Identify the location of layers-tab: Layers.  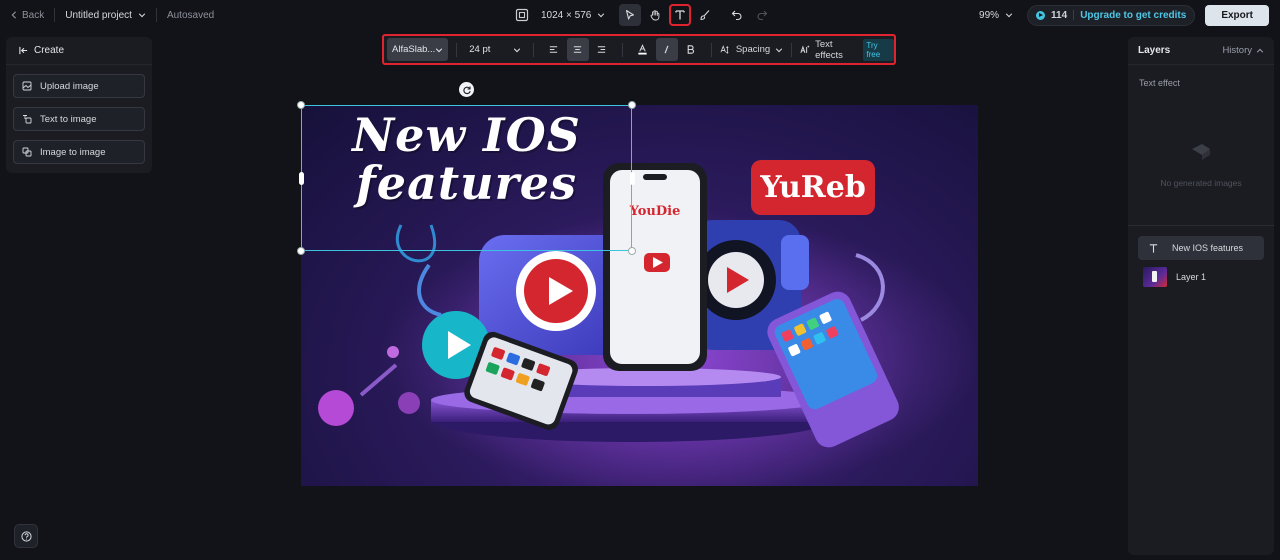
(1154, 50).